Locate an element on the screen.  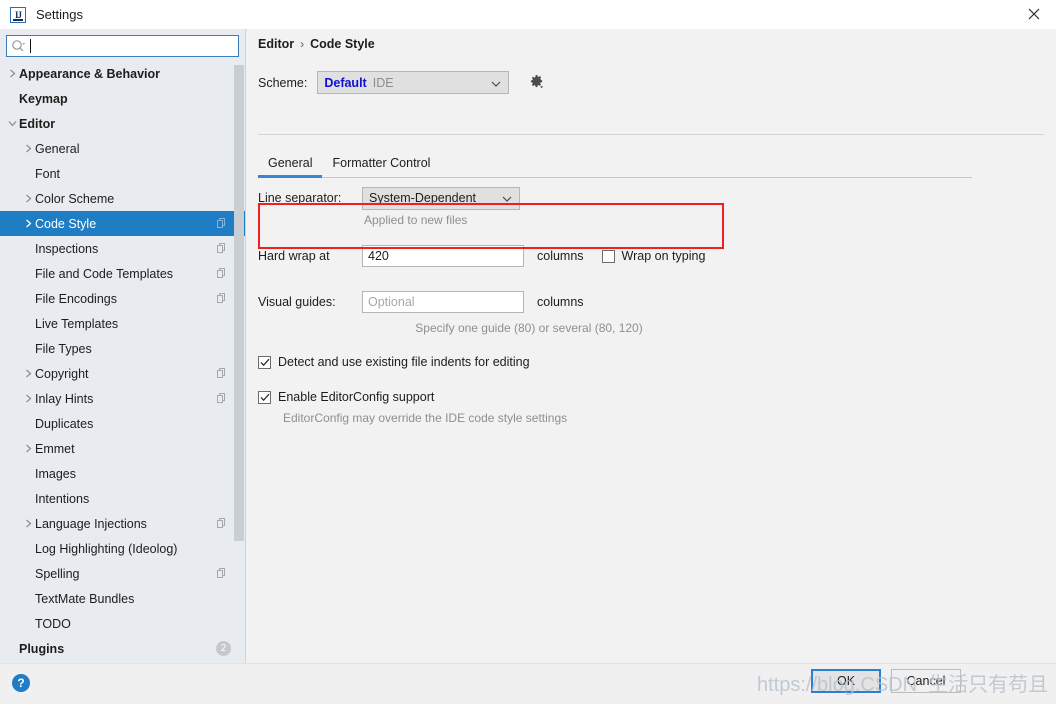
sidebar-item-file-and-code-templates: File and Code Templates is located at coordinates (122, 273).